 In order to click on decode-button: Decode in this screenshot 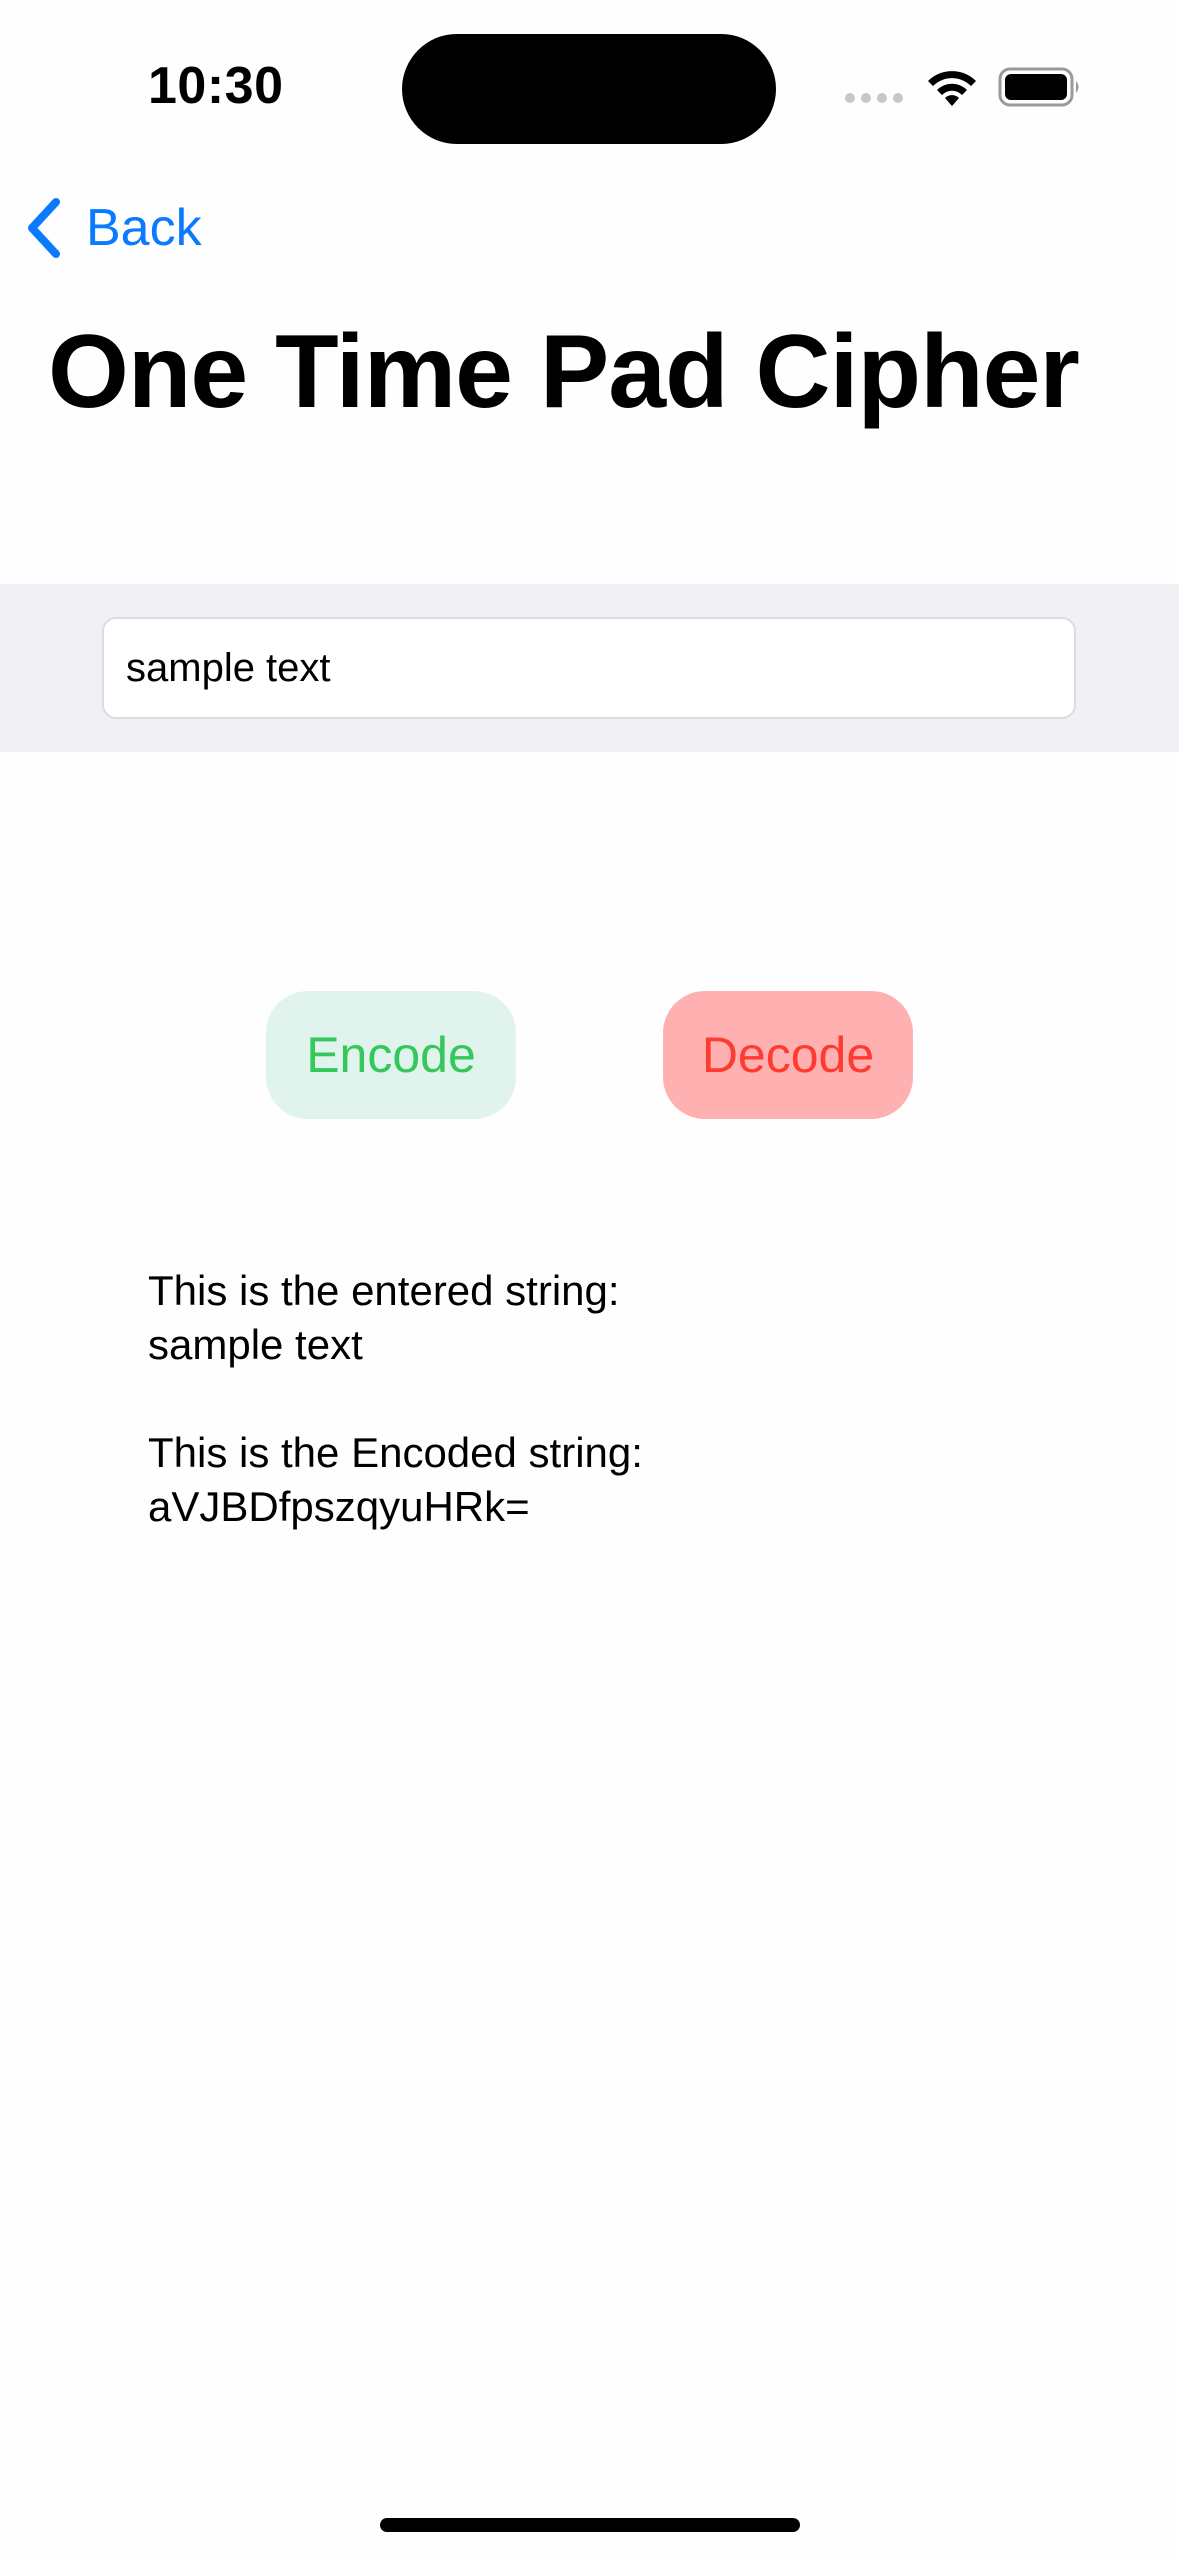, I will do `click(788, 1055)`.